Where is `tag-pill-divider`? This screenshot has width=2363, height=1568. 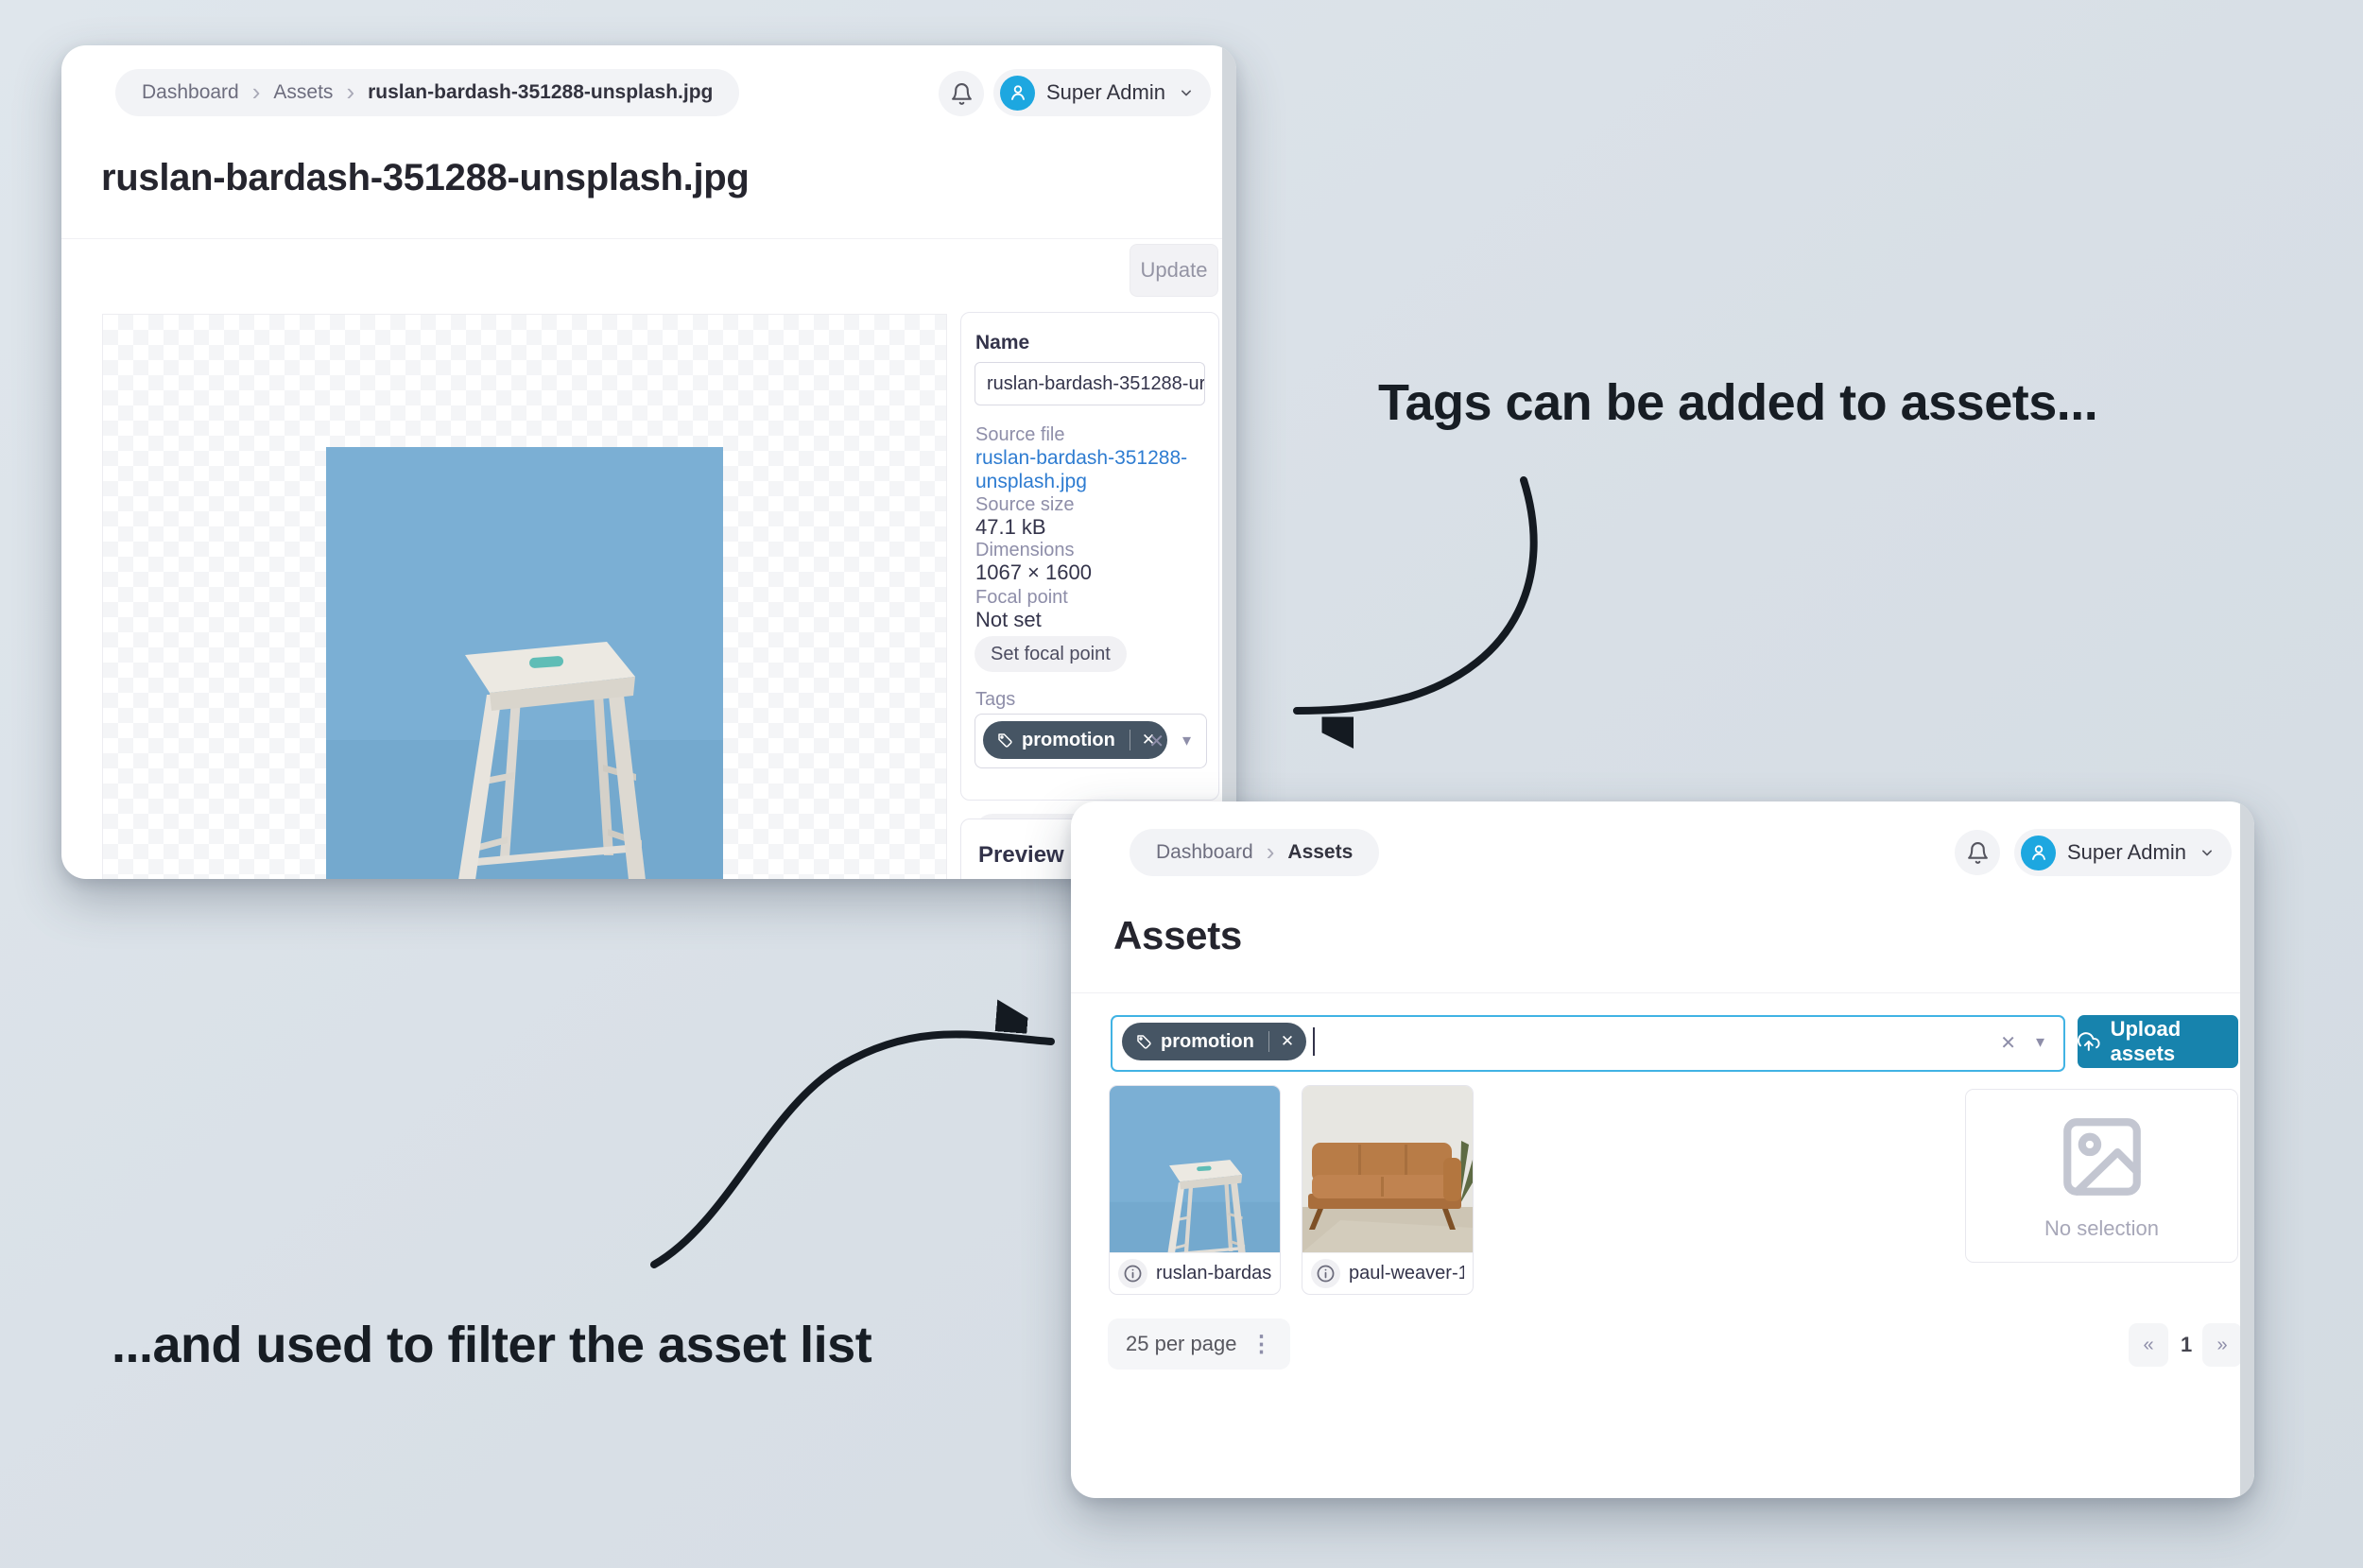
tag-pill-divider is located at coordinates (1268, 1041).